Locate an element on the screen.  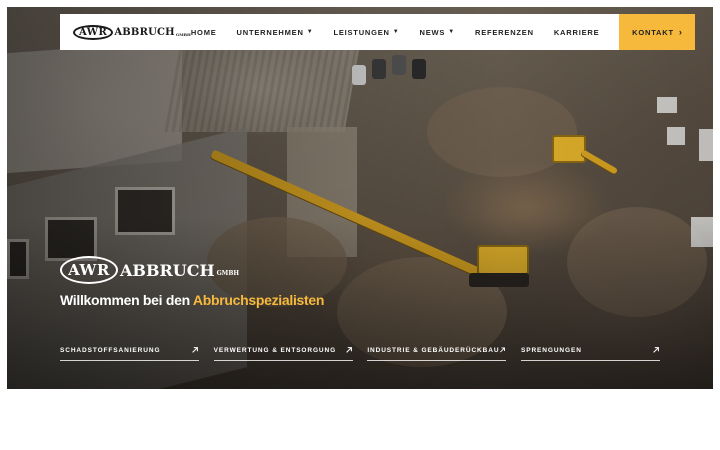
hero-headline: Willkommen bei den Abbruchspezialisten is located at coordinates (192, 300).